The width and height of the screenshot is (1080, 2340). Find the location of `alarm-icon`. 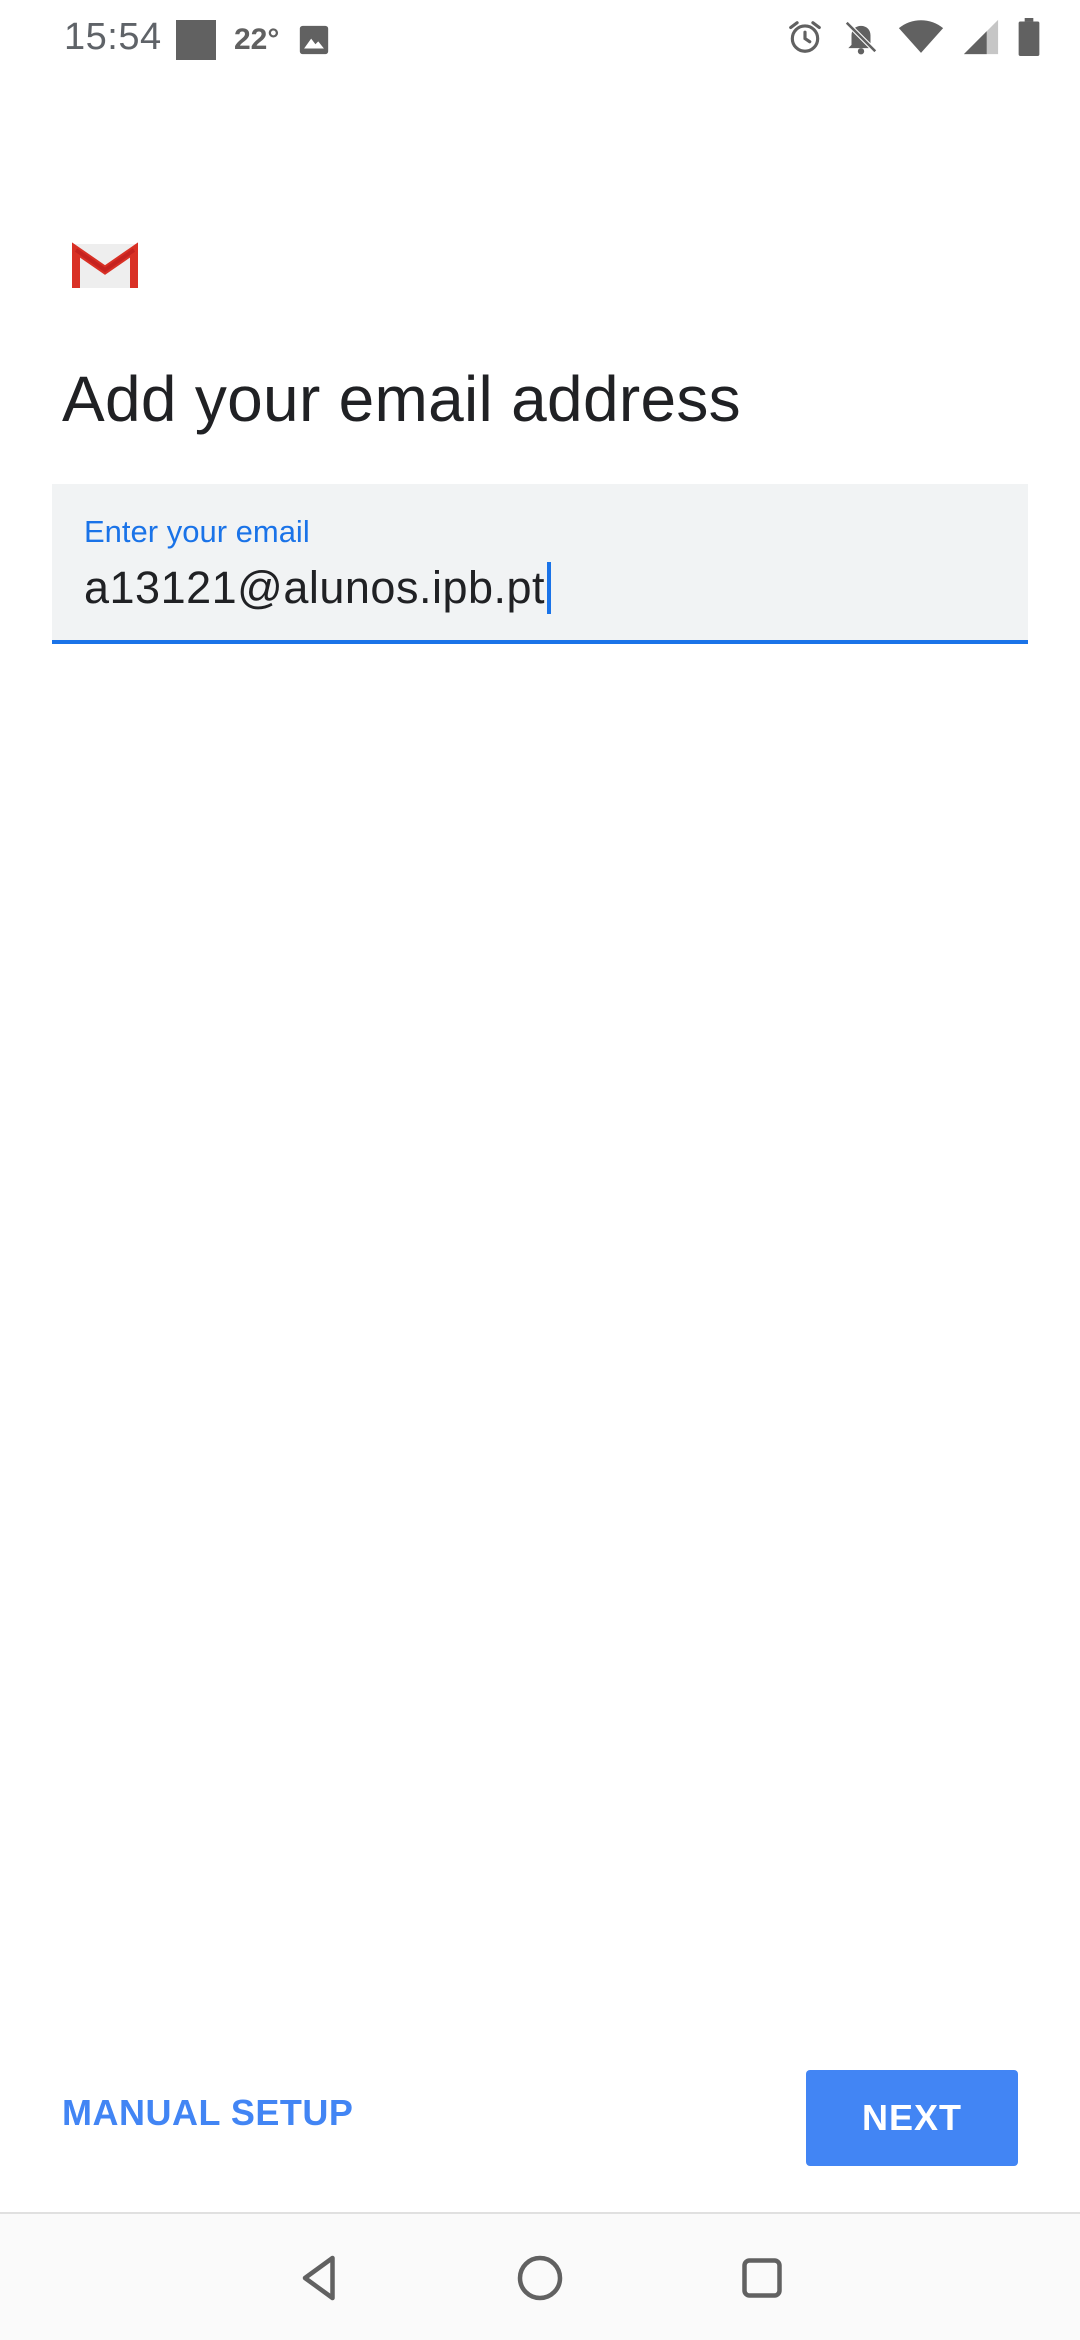

alarm-icon is located at coordinates (805, 37).